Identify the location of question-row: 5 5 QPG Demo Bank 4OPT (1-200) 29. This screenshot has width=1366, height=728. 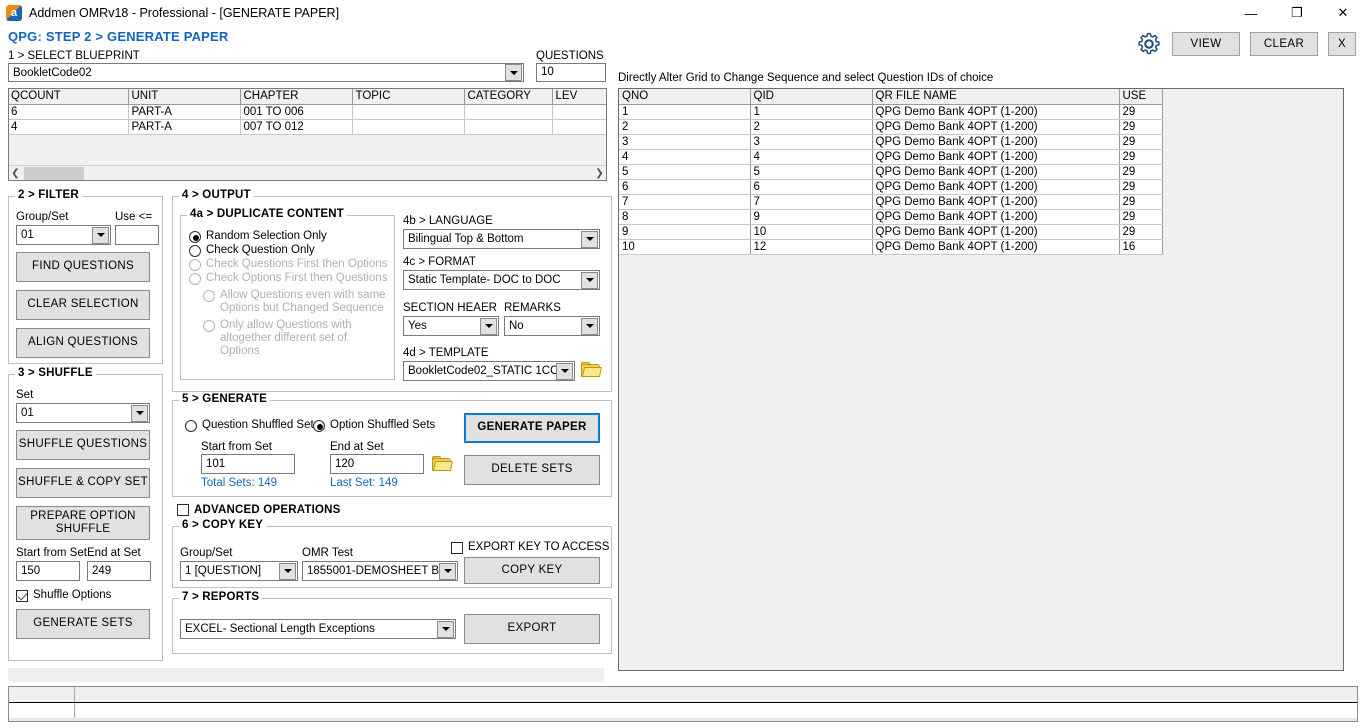
(891, 172).